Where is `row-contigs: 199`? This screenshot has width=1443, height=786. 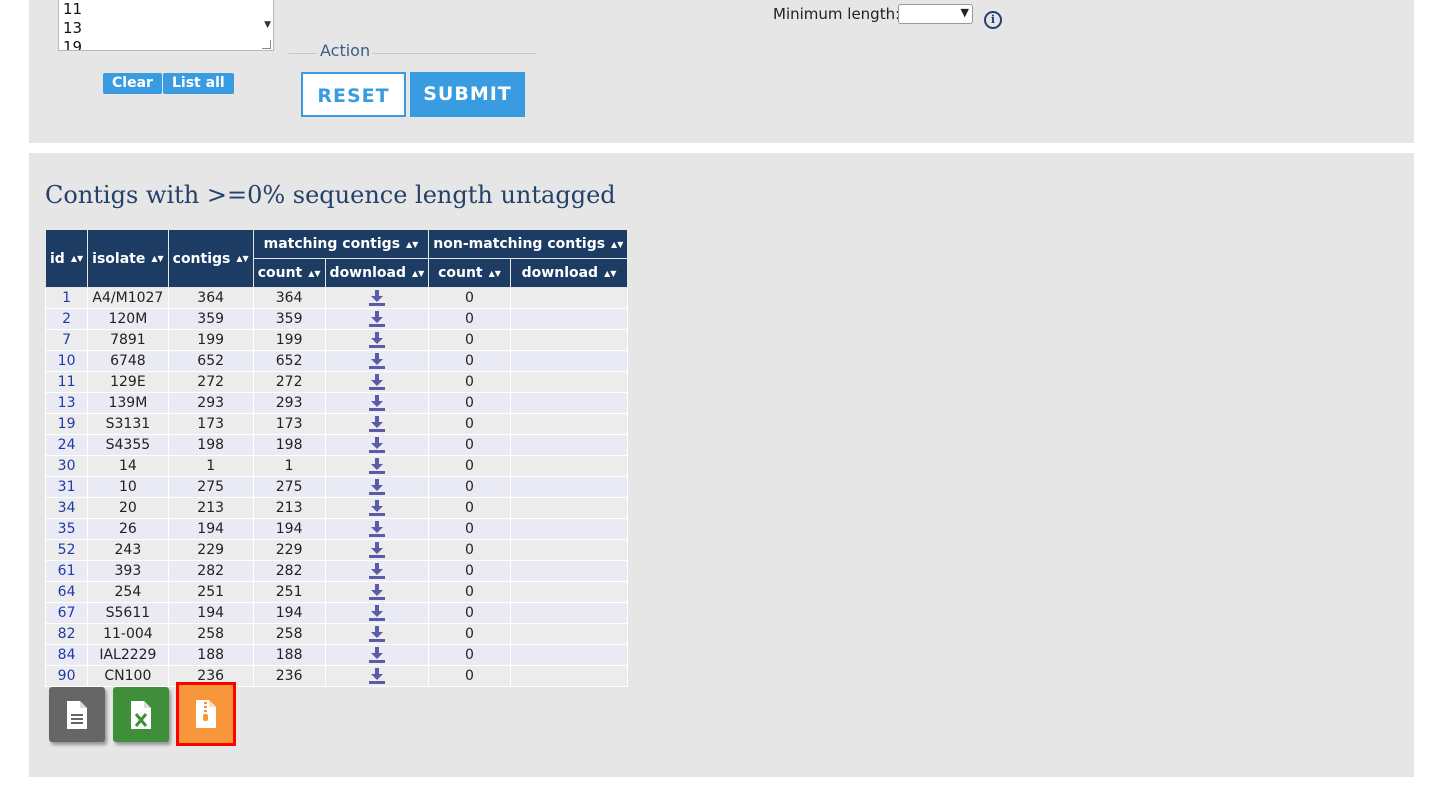
row-contigs: 199 is located at coordinates (210, 340).